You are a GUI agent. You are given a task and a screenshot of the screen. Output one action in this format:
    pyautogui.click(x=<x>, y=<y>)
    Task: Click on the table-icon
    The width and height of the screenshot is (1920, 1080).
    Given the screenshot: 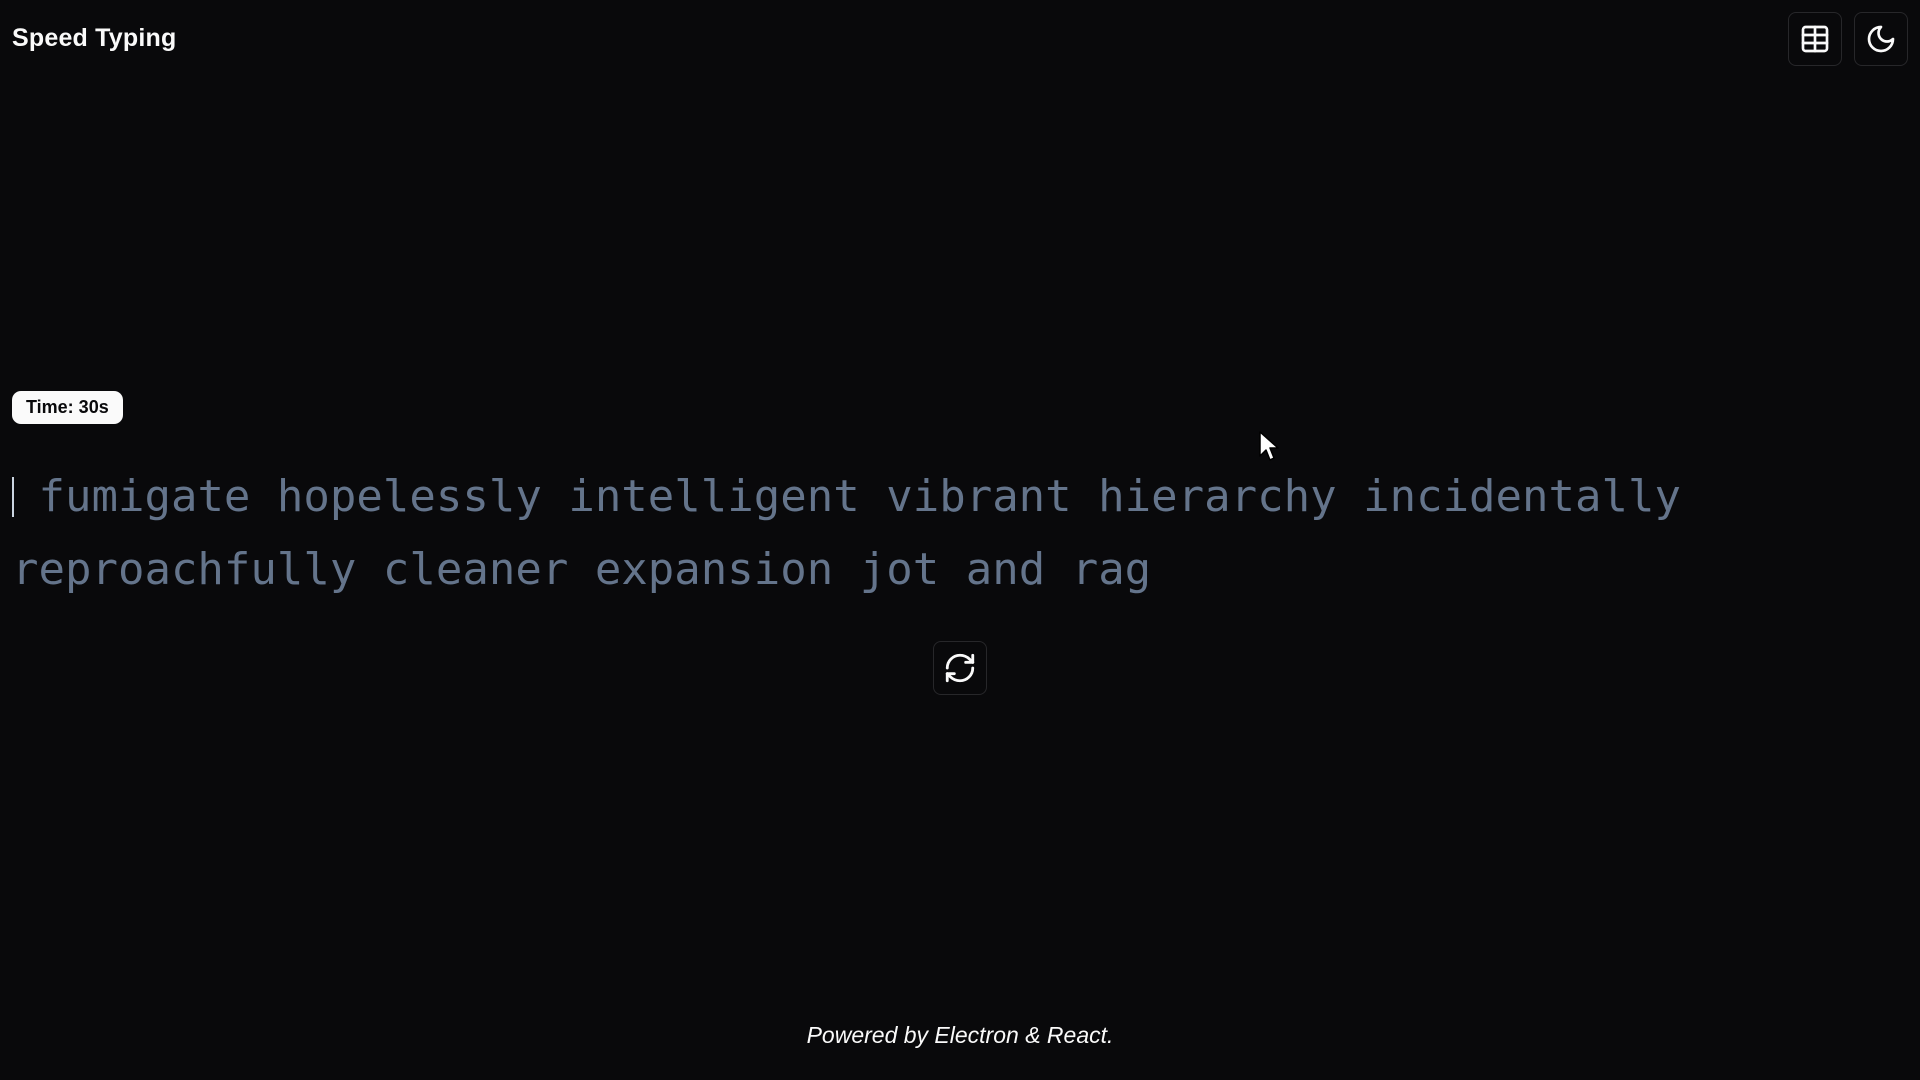 What is the action you would take?
    pyautogui.click(x=1815, y=39)
    